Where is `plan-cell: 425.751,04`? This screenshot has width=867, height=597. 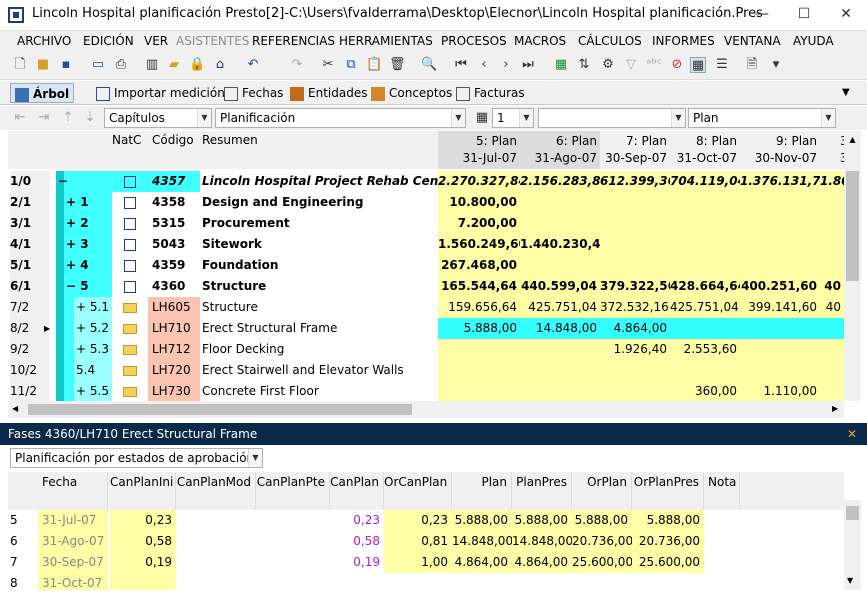
plan-cell: 425.751,04 is located at coordinates (560, 307).